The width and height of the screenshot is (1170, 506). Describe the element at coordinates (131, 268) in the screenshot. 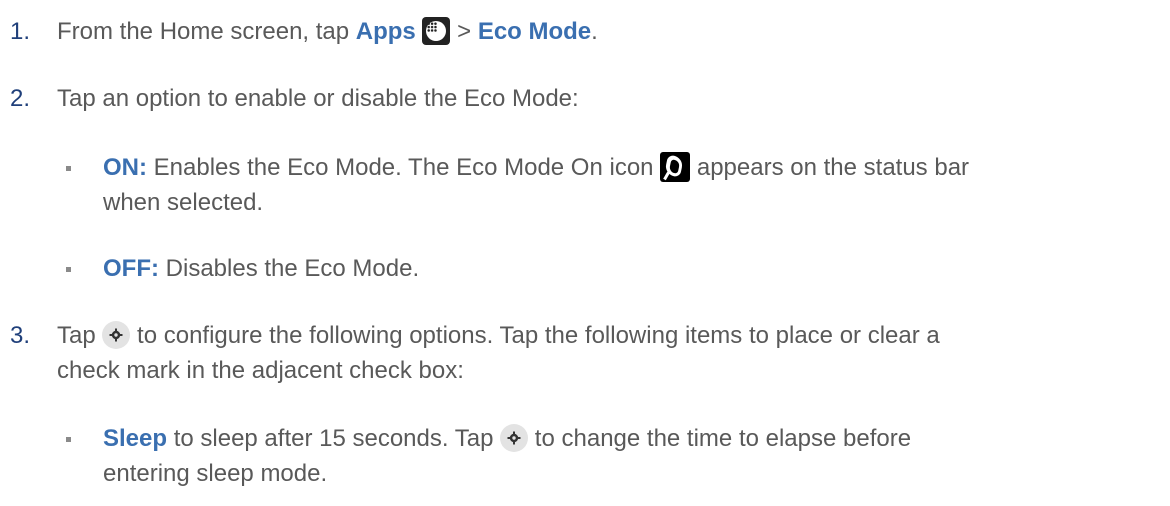

I see `off-label: OFF:` at that location.